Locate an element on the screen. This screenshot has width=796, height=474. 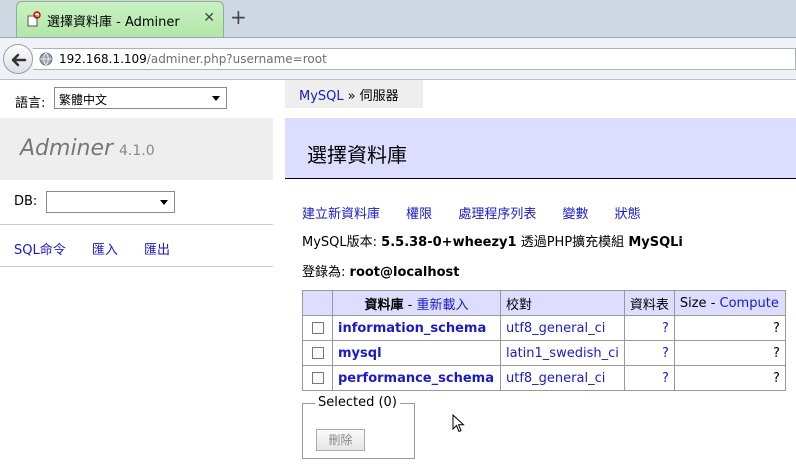
sidebar-links: SQL命令 匯入 匯出 is located at coordinates (103, 248).